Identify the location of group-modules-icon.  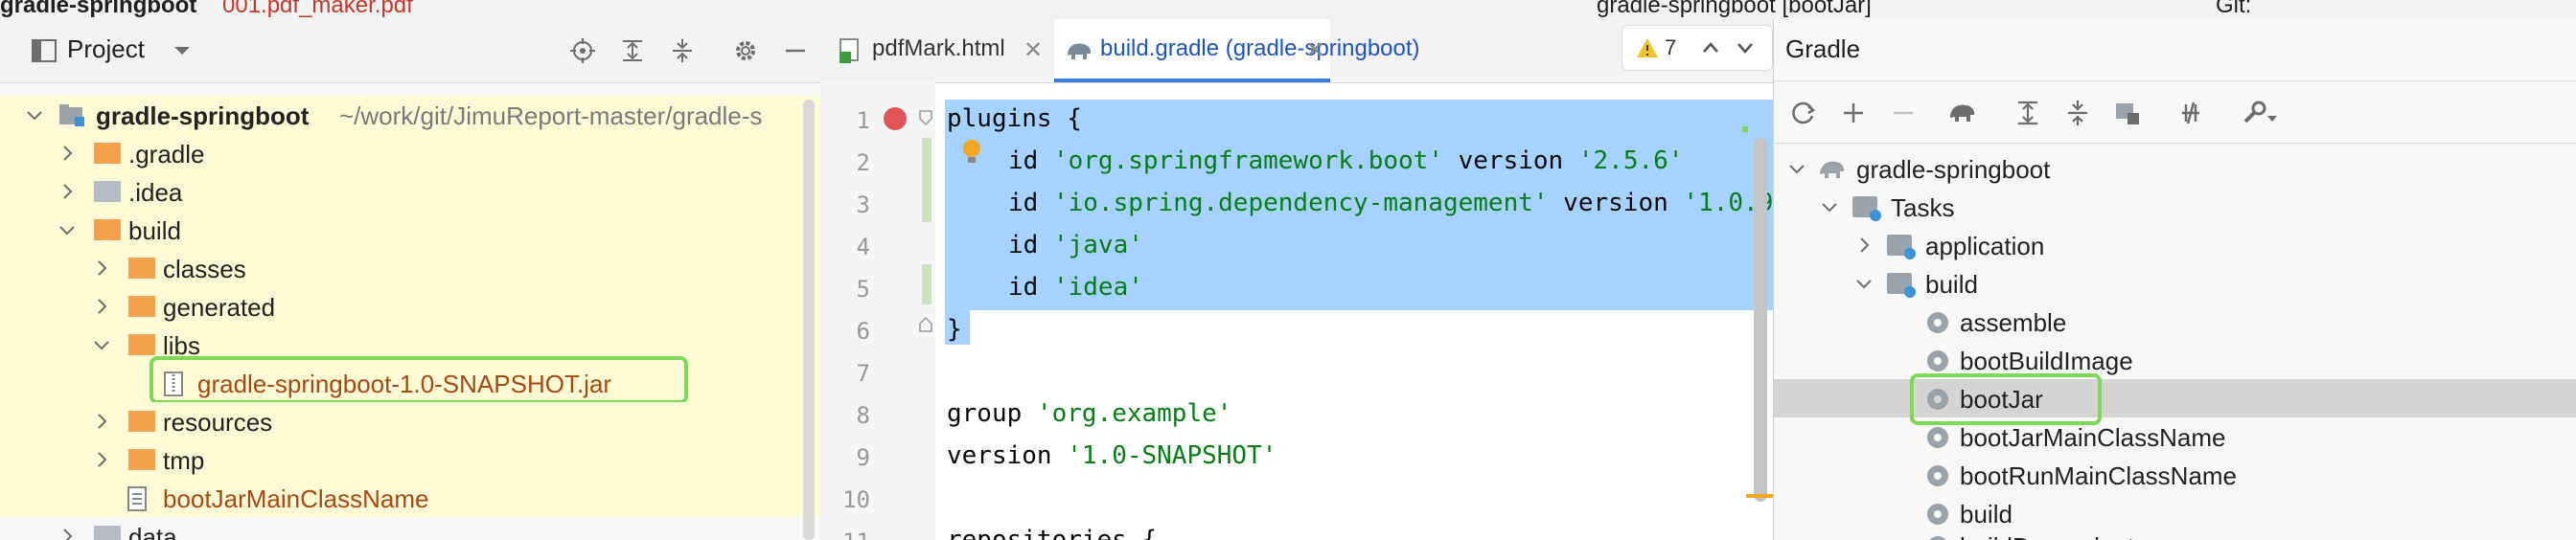
(2127, 113).